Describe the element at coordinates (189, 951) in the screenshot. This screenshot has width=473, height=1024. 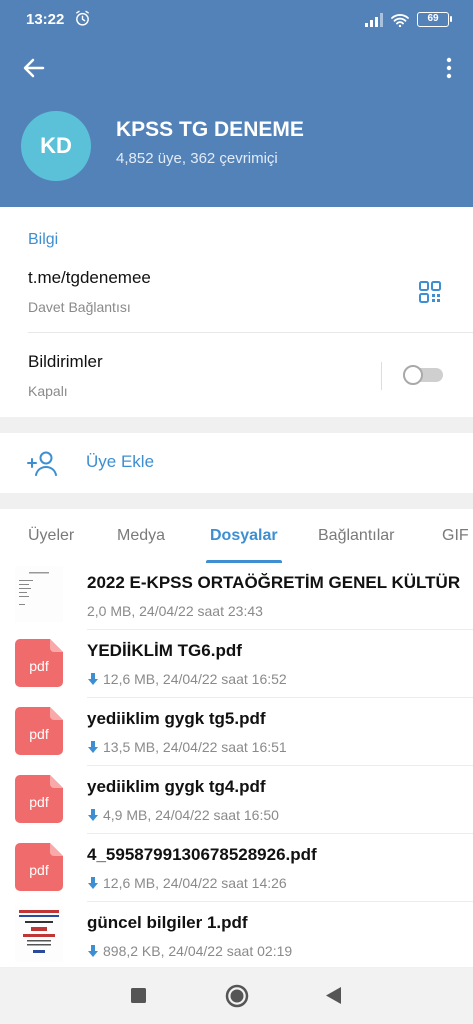
I see `file-meta: 898,2 KB, 24/04/22 saat 02:19` at that location.